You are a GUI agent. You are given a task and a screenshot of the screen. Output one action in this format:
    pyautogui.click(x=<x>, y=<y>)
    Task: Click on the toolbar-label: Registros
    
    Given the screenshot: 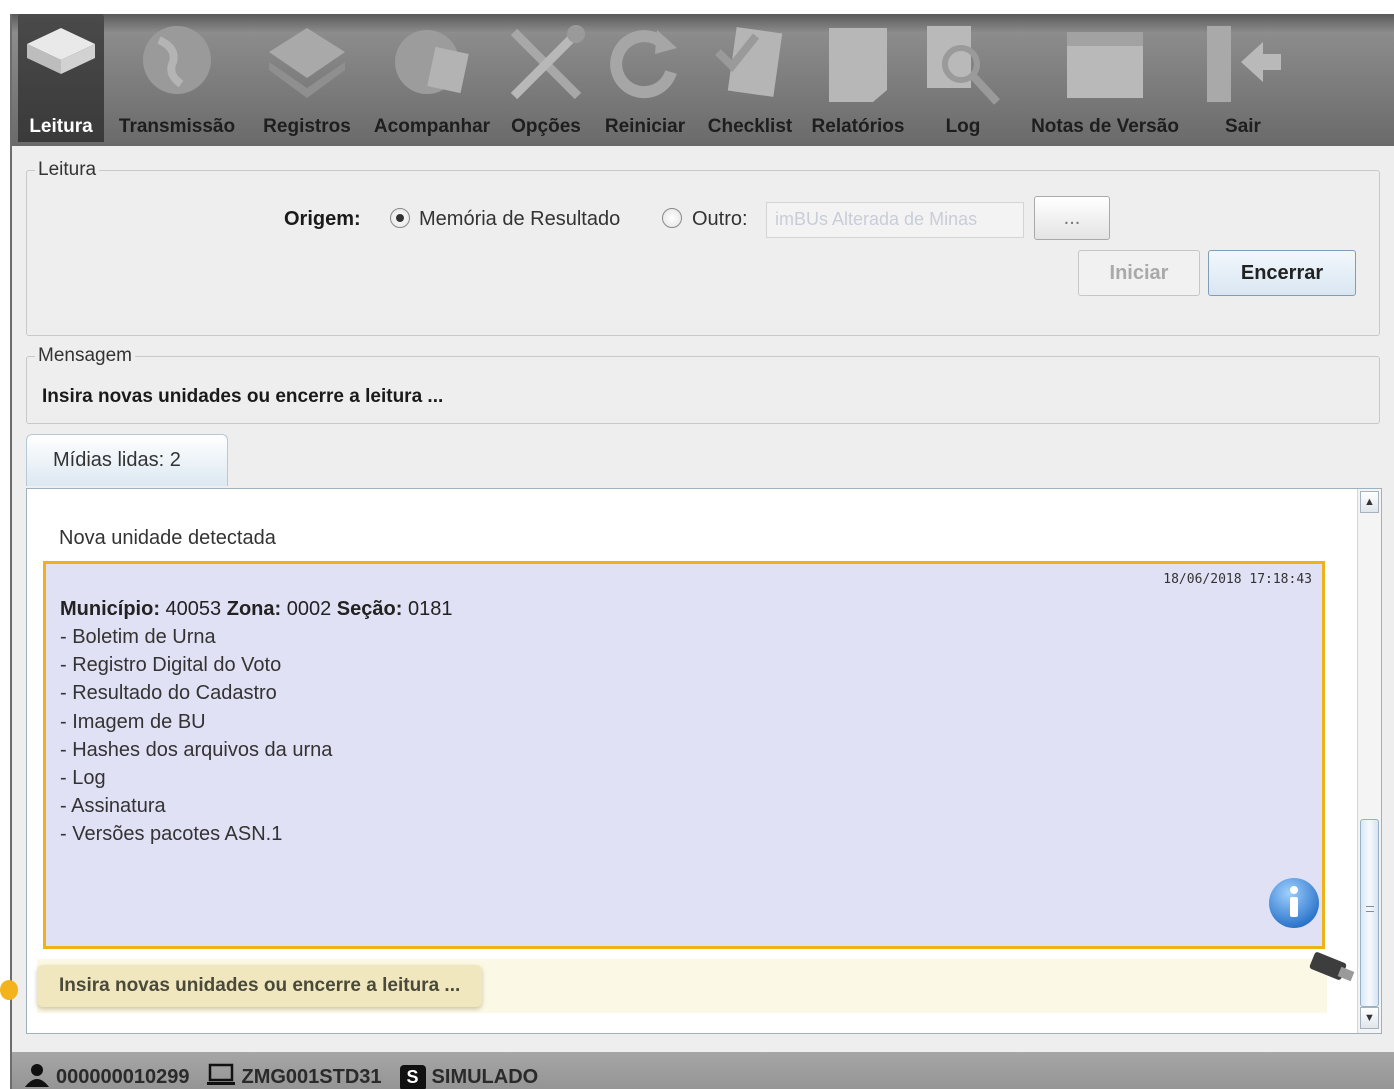 What is the action you would take?
    pyautogui.click(x=307, y=126)
    